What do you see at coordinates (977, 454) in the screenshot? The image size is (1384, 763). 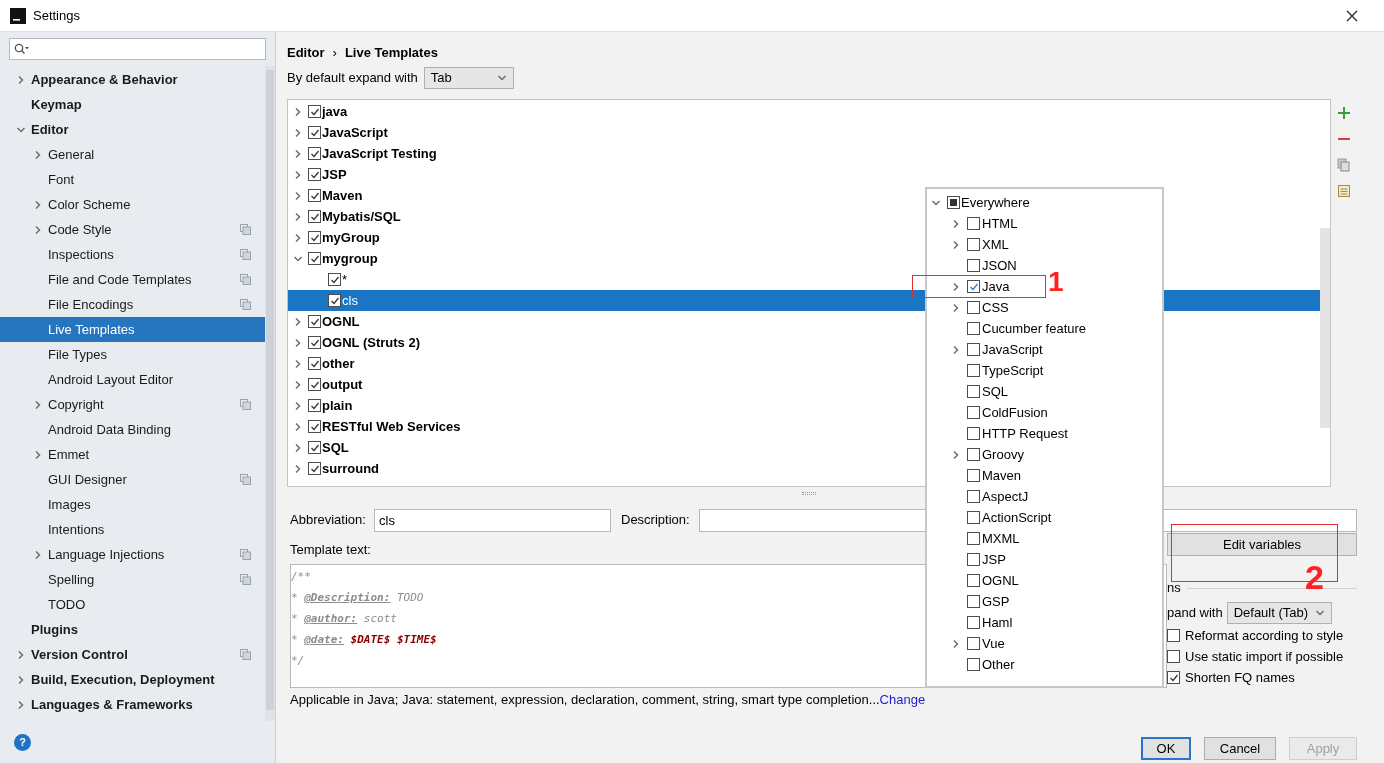 I see `popup-tree-row: Groovy` at bounding box center [977, 454].